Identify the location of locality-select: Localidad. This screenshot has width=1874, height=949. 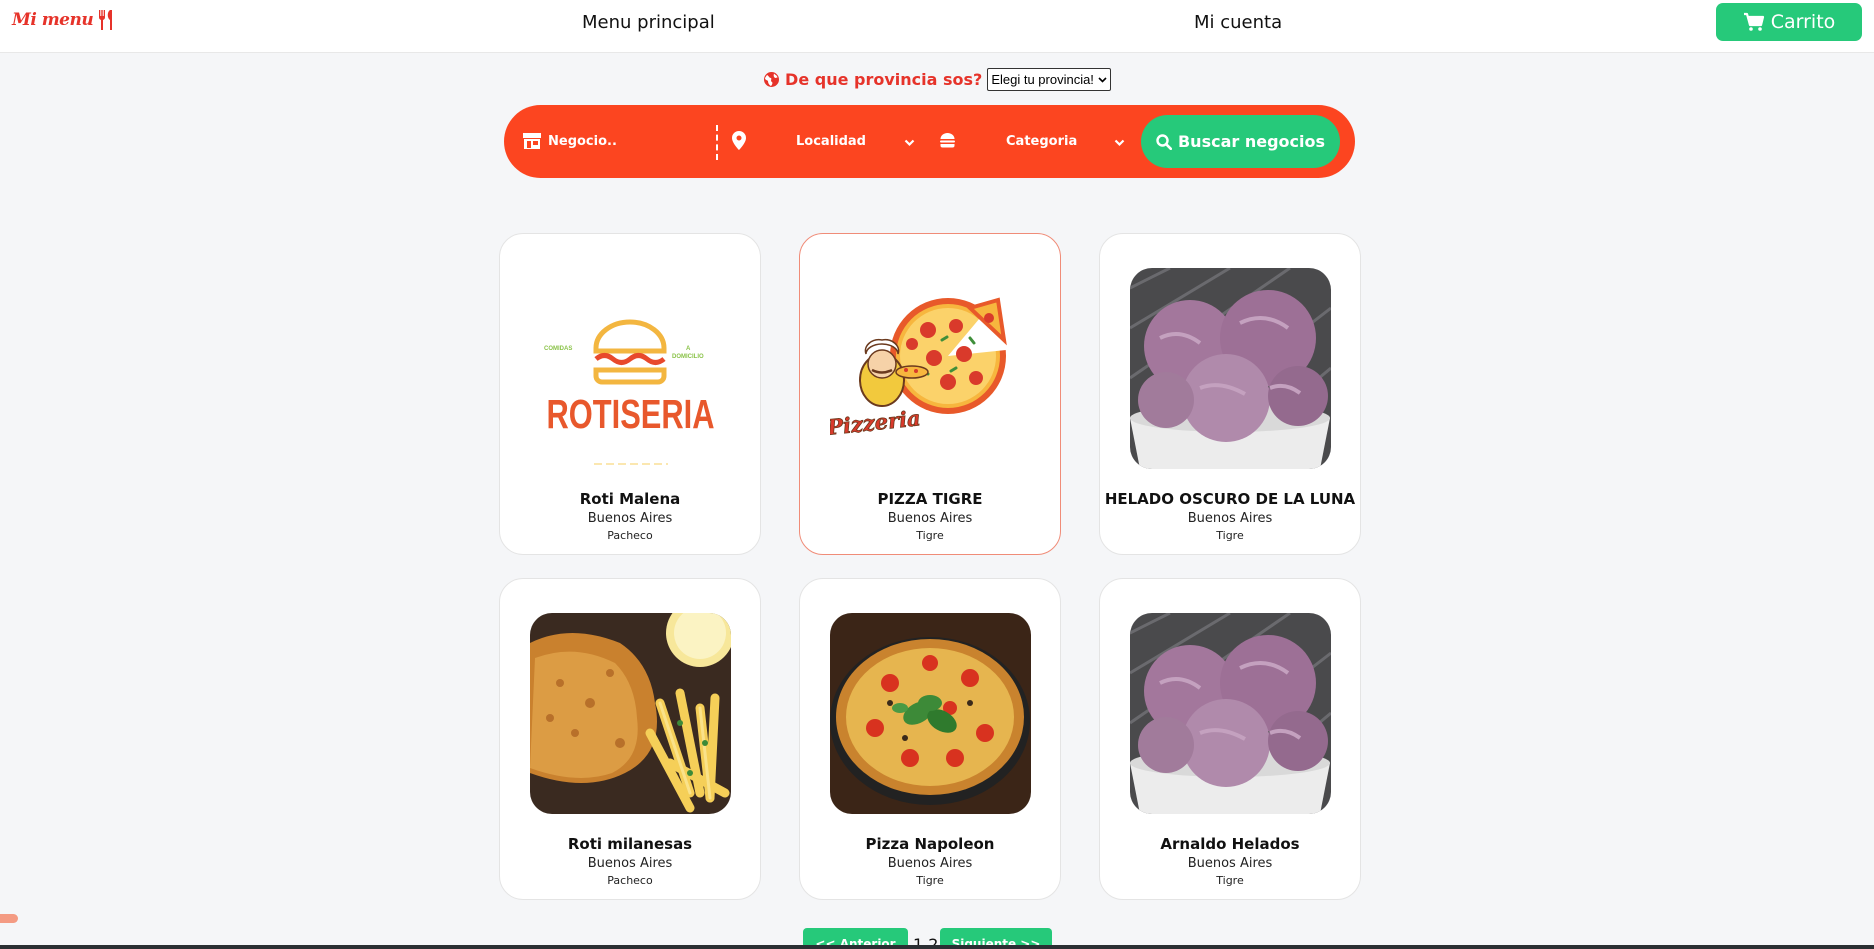
(831, 141).